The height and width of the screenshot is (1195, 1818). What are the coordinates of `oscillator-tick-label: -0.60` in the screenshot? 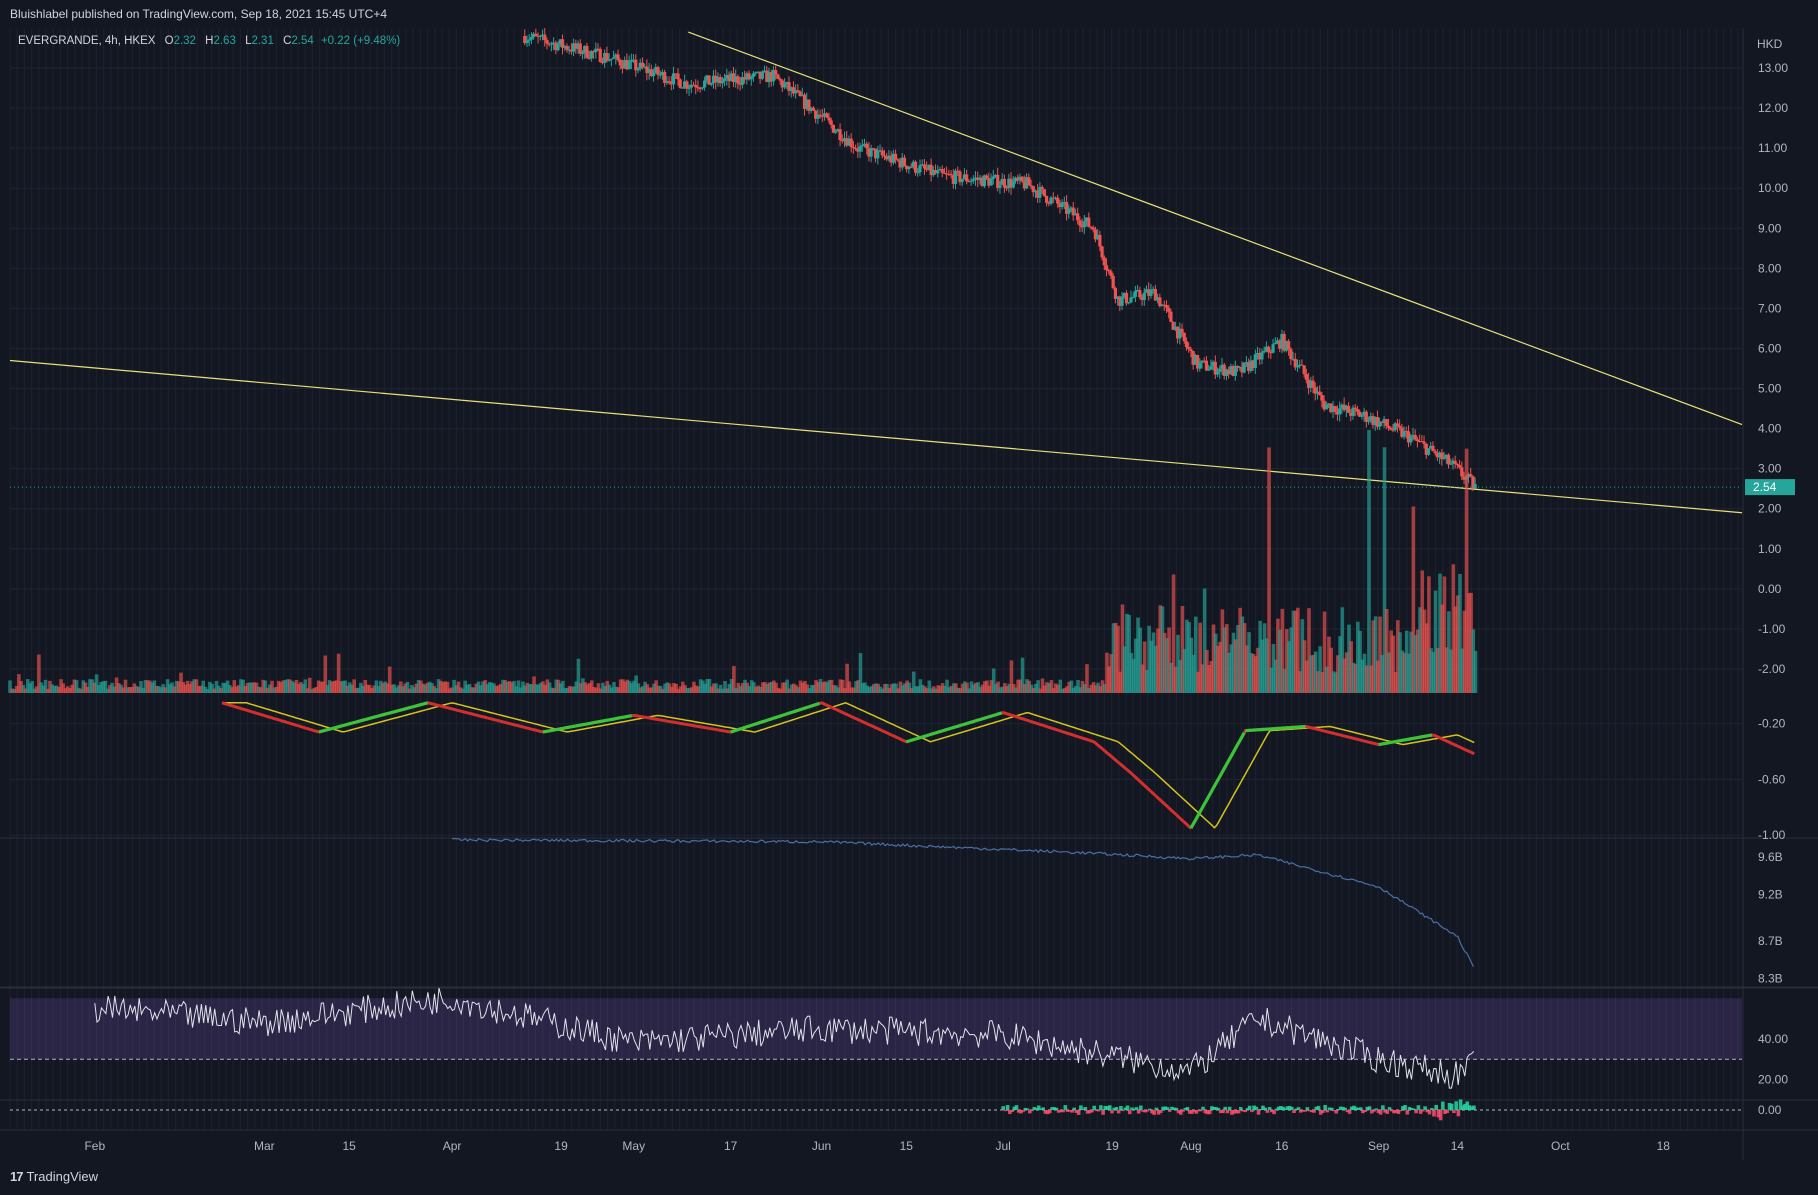 It's located at (1772, 779).